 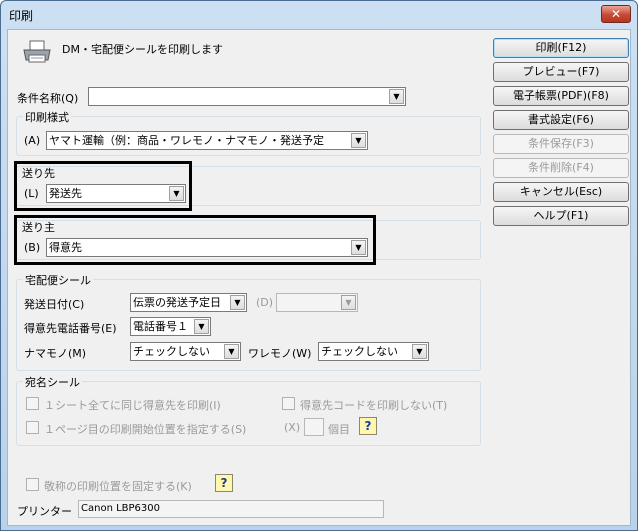 What do you see at coordinates (561, 96) in the screenshot?
I see `pdf-button: 電子帳票(PDF)(F8)` at bounding box center [561, 96].